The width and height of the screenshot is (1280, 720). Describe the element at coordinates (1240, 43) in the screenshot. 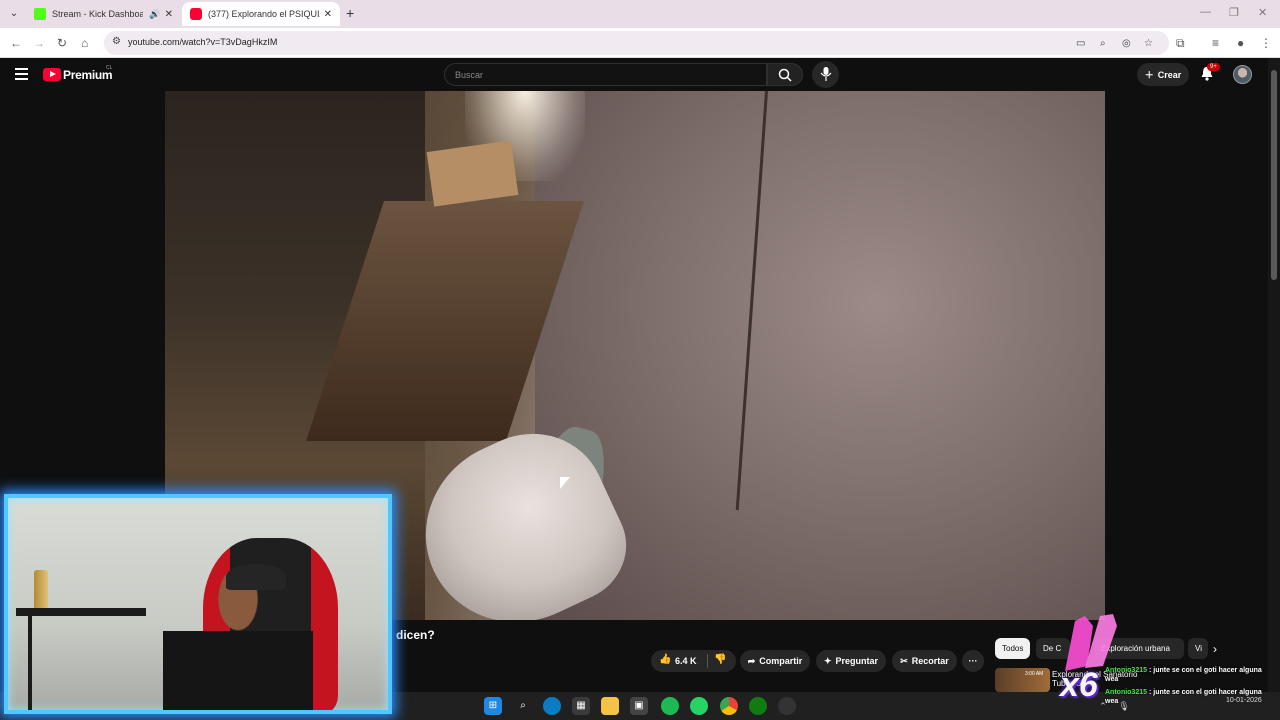

I see `profile-icon: ●` at that location.